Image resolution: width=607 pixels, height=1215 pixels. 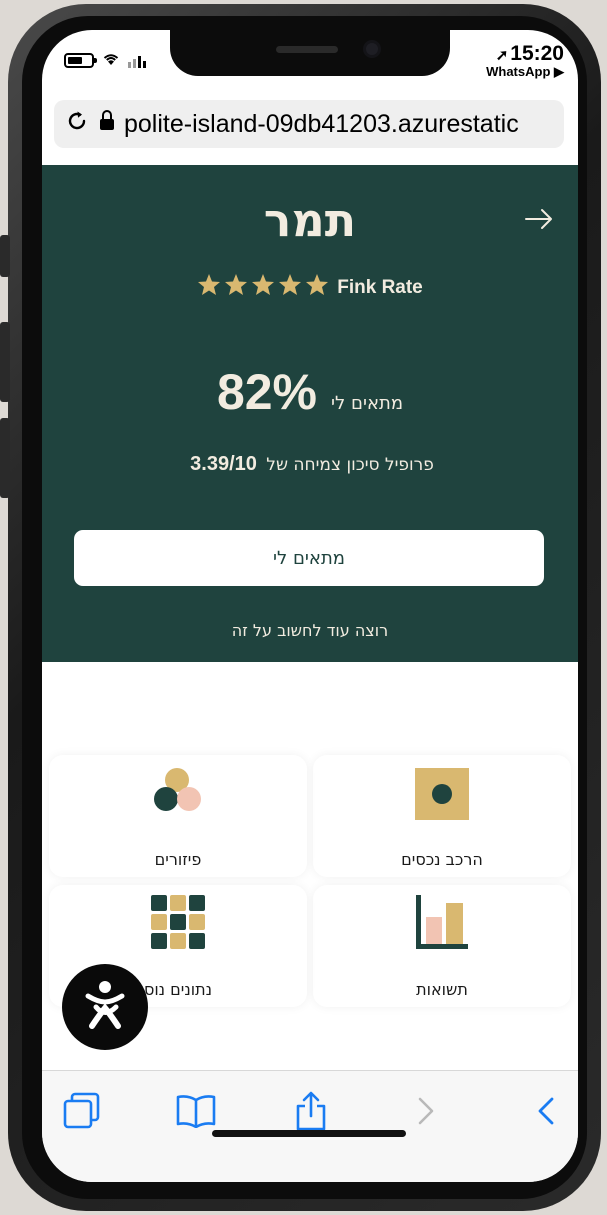 What do you see at coordinates (309, 558) in the screenshot?
I see `fits-me-button: מתאים לי` at bounding box center [309, 558].